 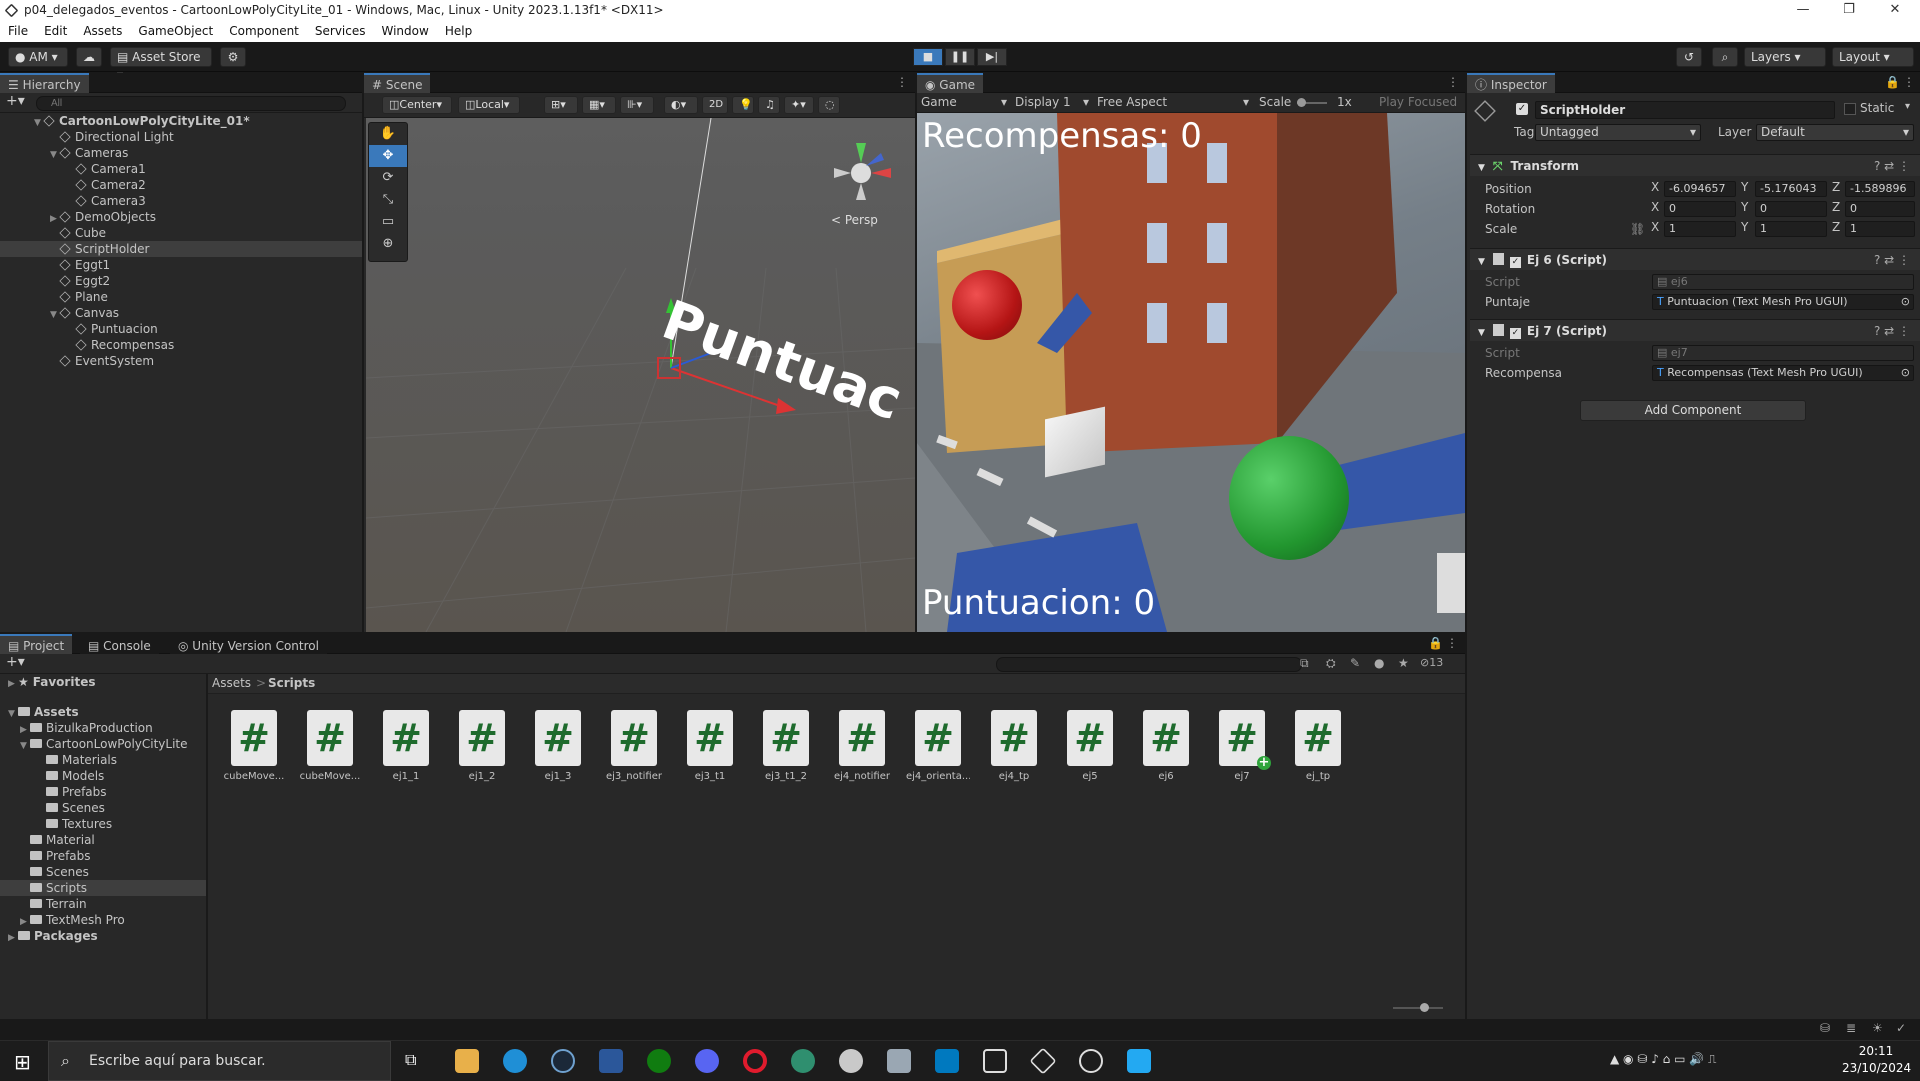 What do you see at coordinates (119, 644) in the screenshot?
I see `tab-console: ▤ Console` at bounding box center [119, 644].